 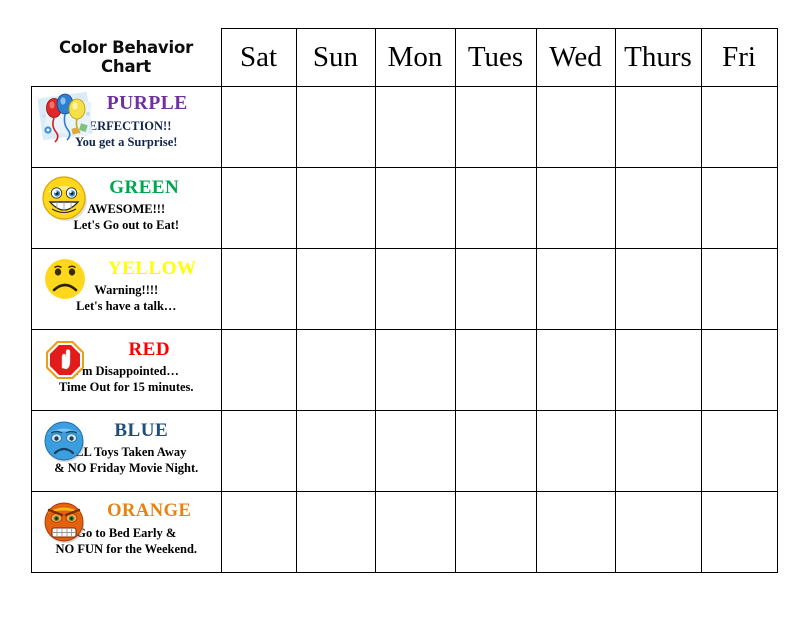 What do you see at coordinates (658, 532) in the screenshot?
I see `grid-cell-orange-thurs` at bounding box center [658, 532].